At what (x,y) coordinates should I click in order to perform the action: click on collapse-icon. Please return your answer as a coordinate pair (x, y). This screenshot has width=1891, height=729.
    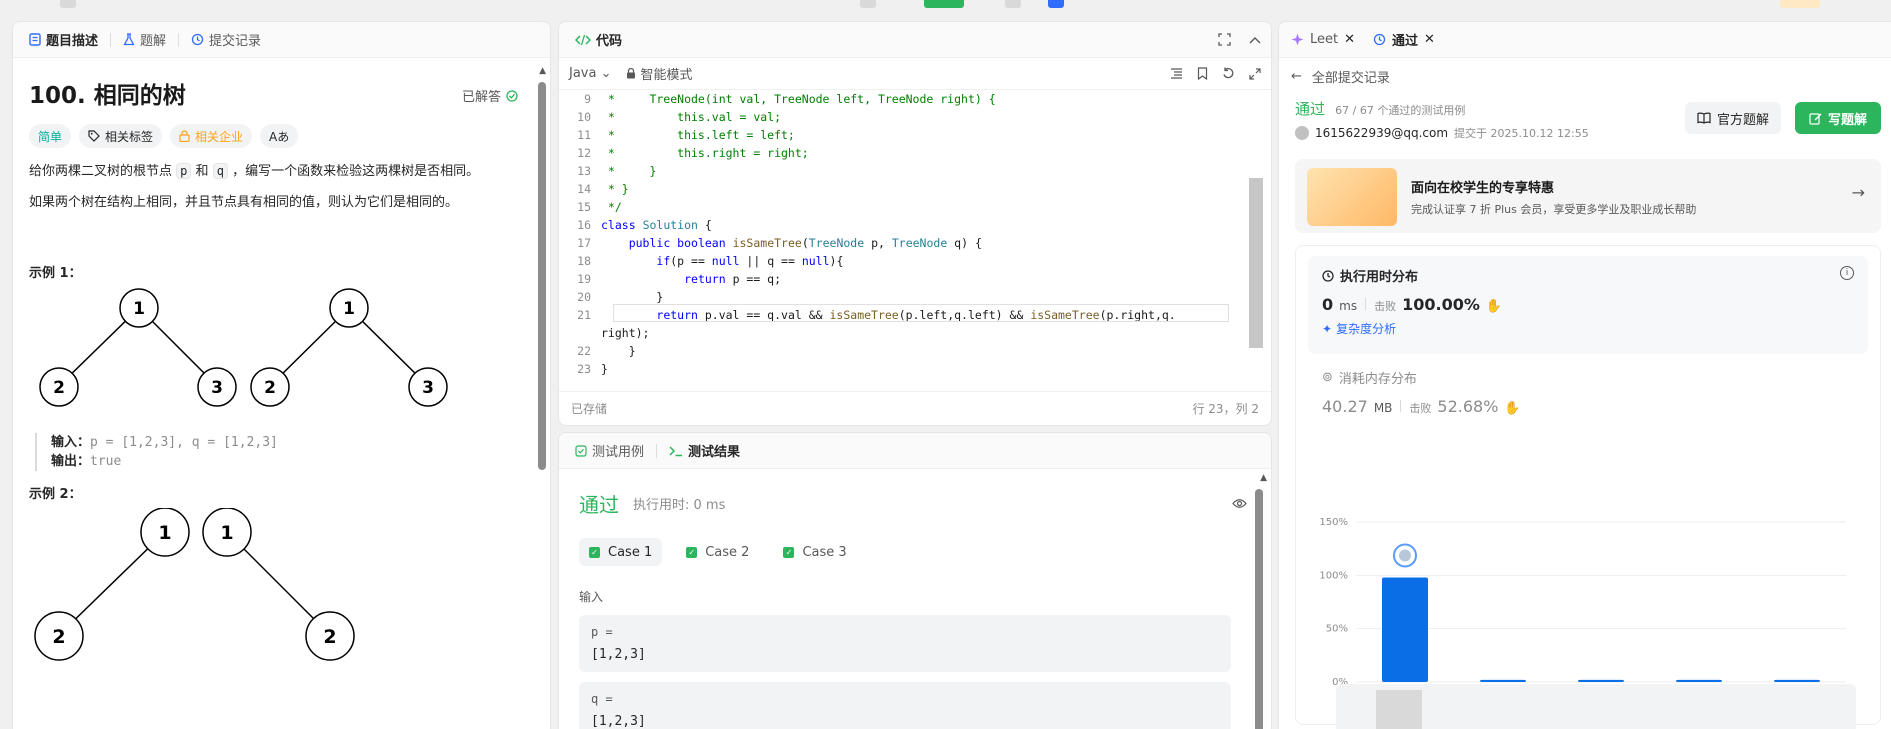
    Looking at the image, I should click on (1255, 40).